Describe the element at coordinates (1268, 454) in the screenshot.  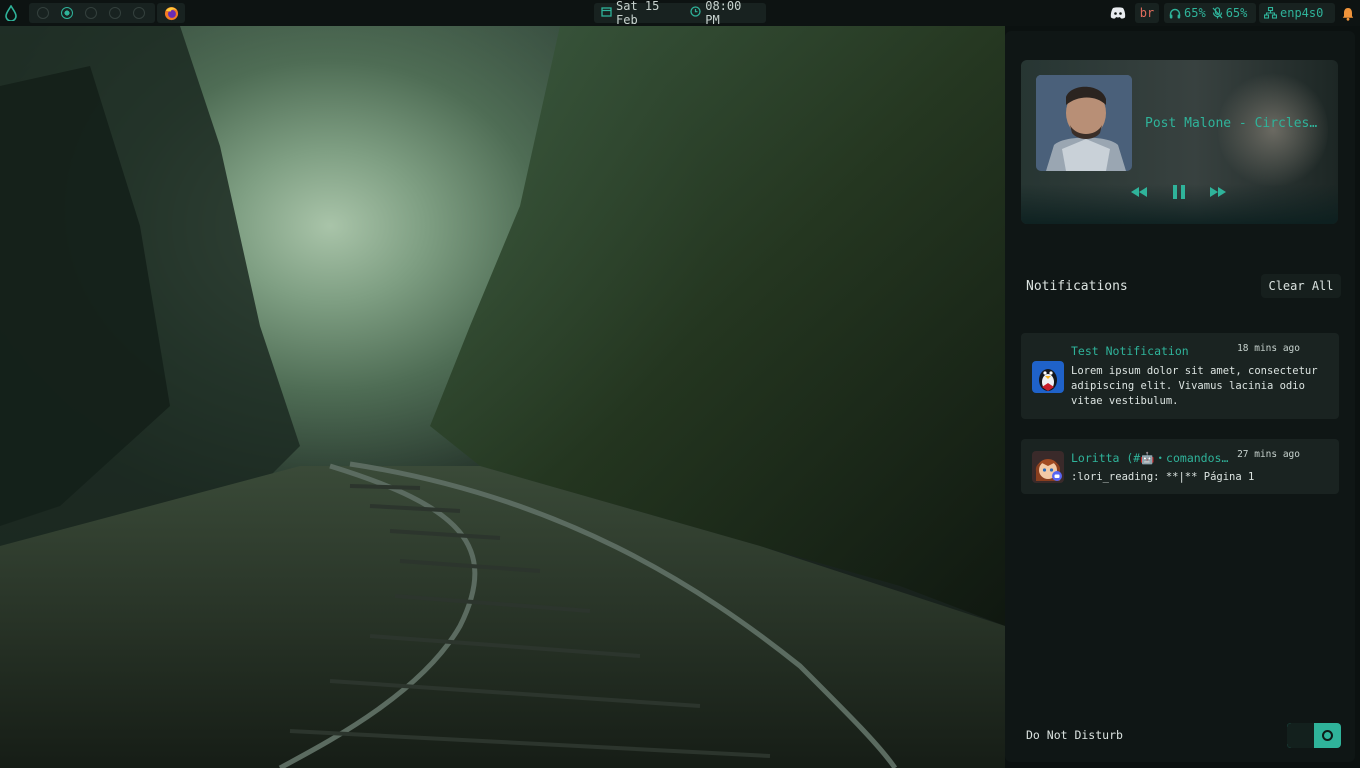
I see `notification-time: 27 mins ago` at that location.